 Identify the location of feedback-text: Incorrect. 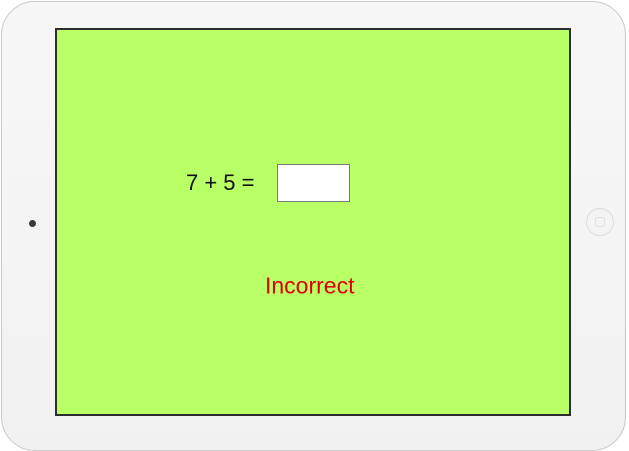
(310, 285).